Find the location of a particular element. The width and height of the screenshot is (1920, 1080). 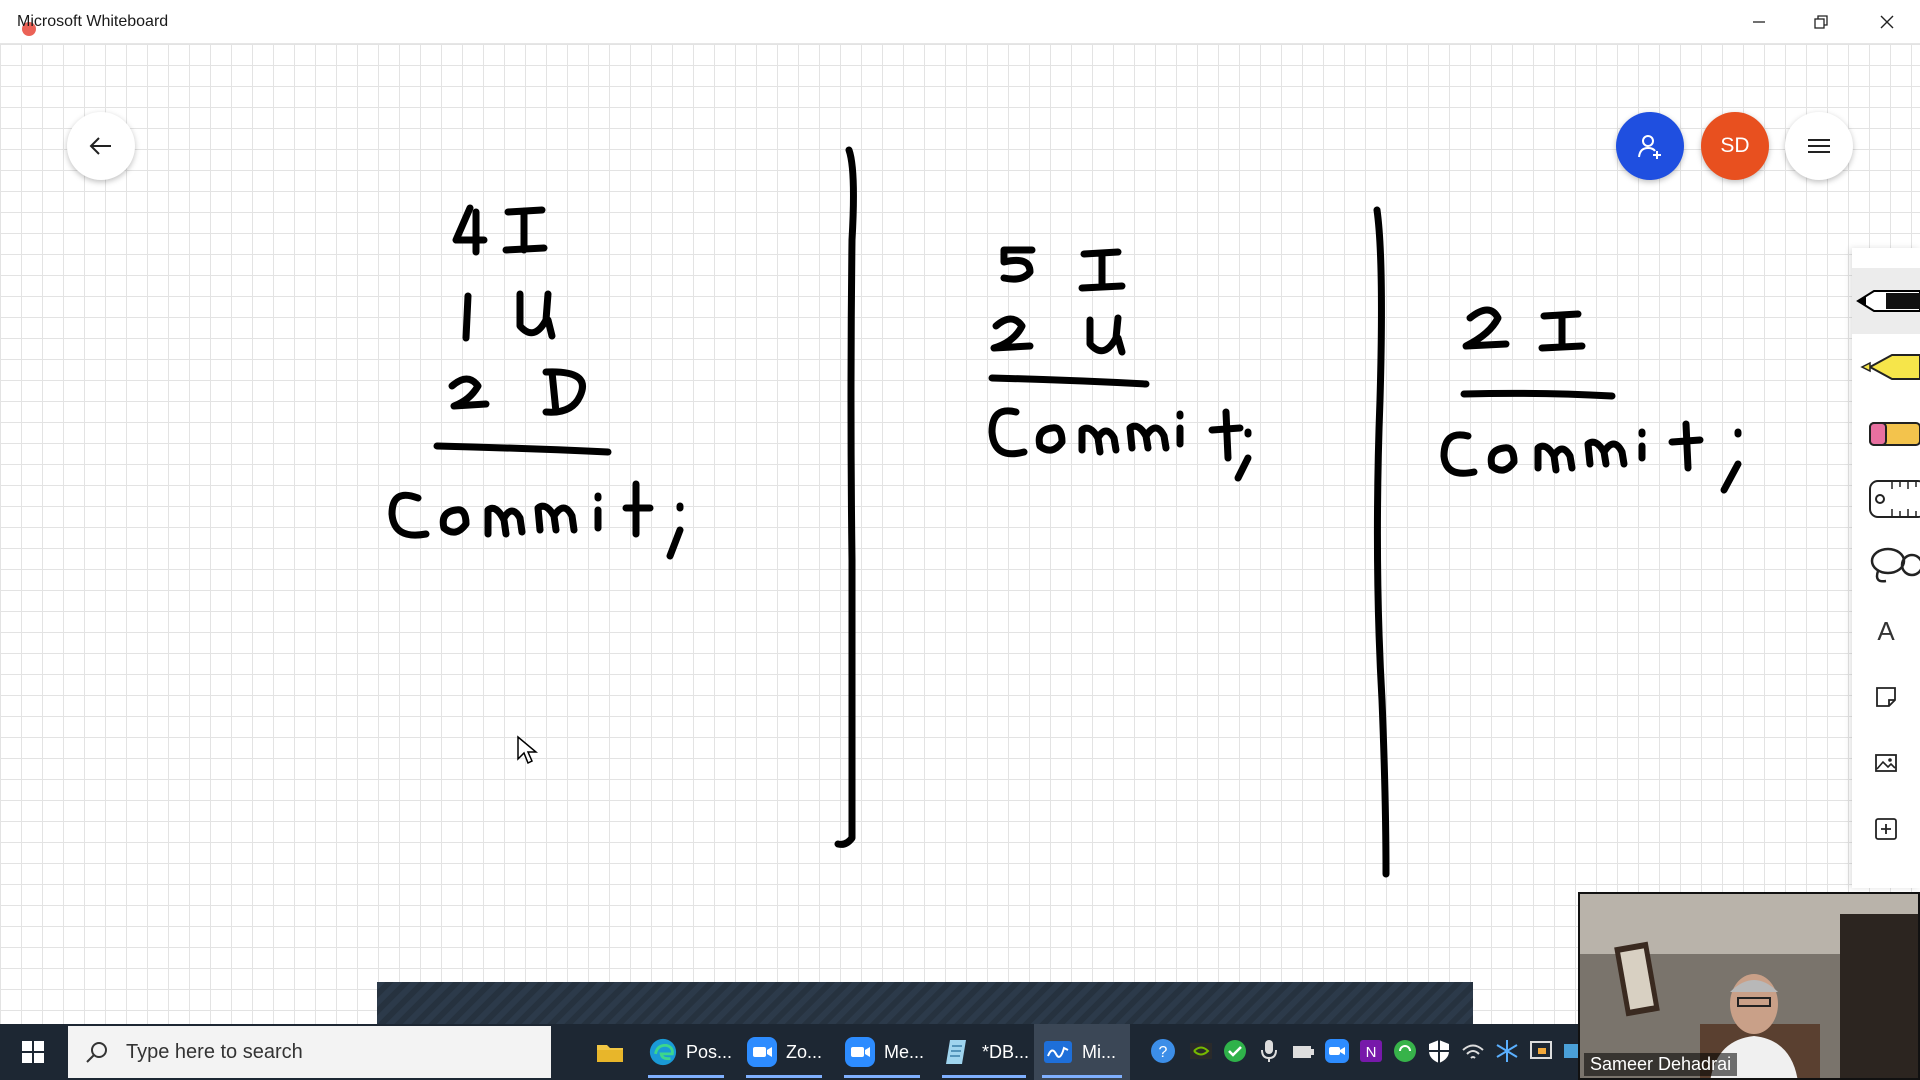

tool-pen is located at coordinates (1886, 301).